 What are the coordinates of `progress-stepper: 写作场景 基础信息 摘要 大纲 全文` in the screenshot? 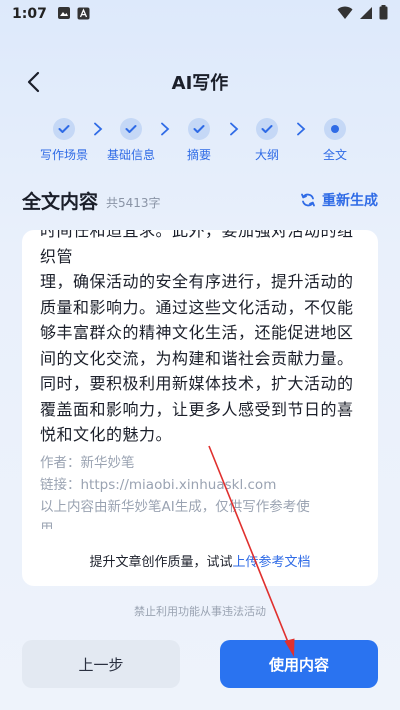 It's located at (200, 144).